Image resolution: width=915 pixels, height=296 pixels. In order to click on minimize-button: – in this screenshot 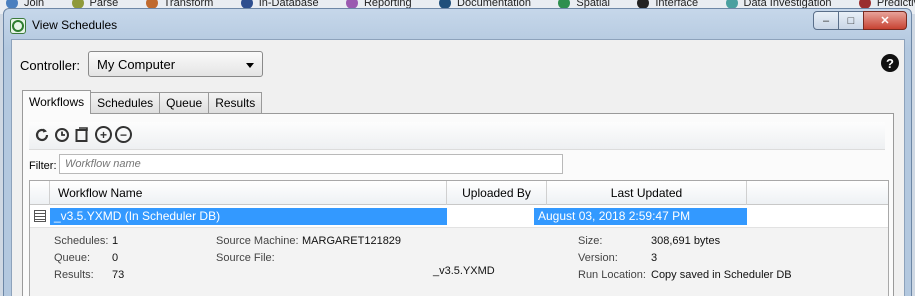, I will do `click(826, 20)`.